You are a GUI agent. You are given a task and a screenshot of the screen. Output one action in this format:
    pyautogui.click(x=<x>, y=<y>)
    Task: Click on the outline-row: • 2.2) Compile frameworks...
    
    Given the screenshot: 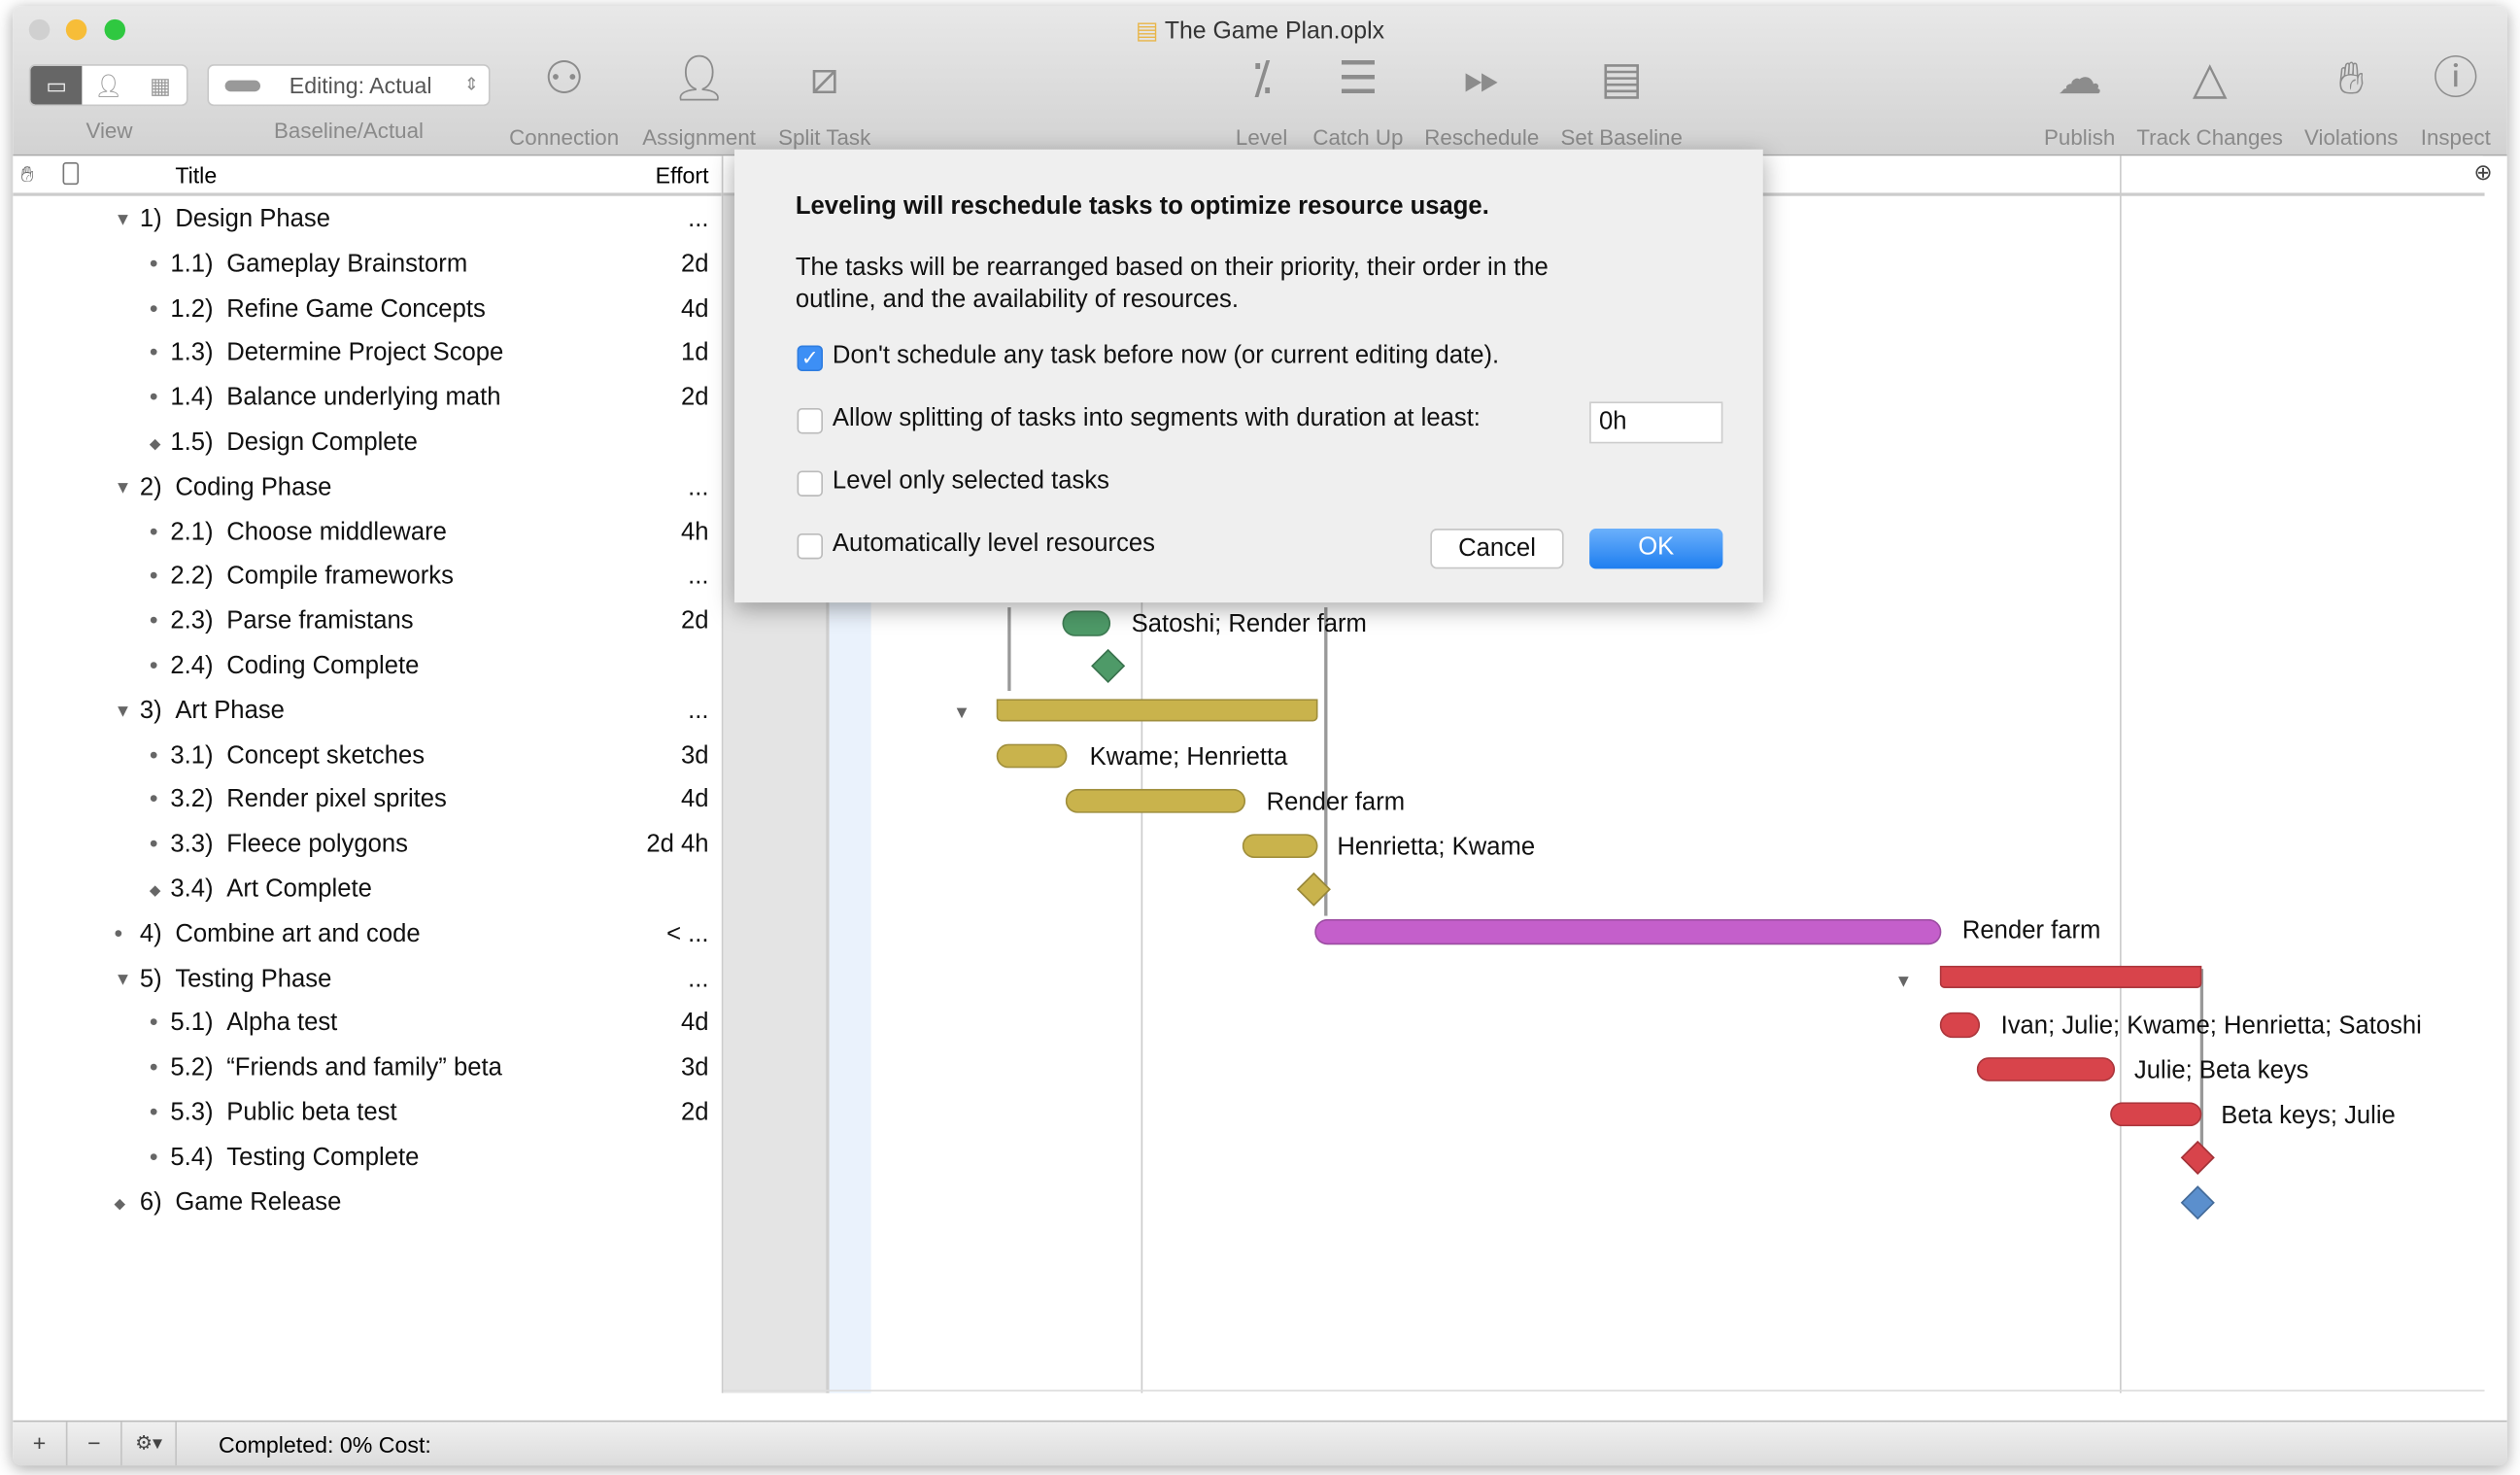 What is the action you would take?
    pyautogui.click(x=367, y=577)
    